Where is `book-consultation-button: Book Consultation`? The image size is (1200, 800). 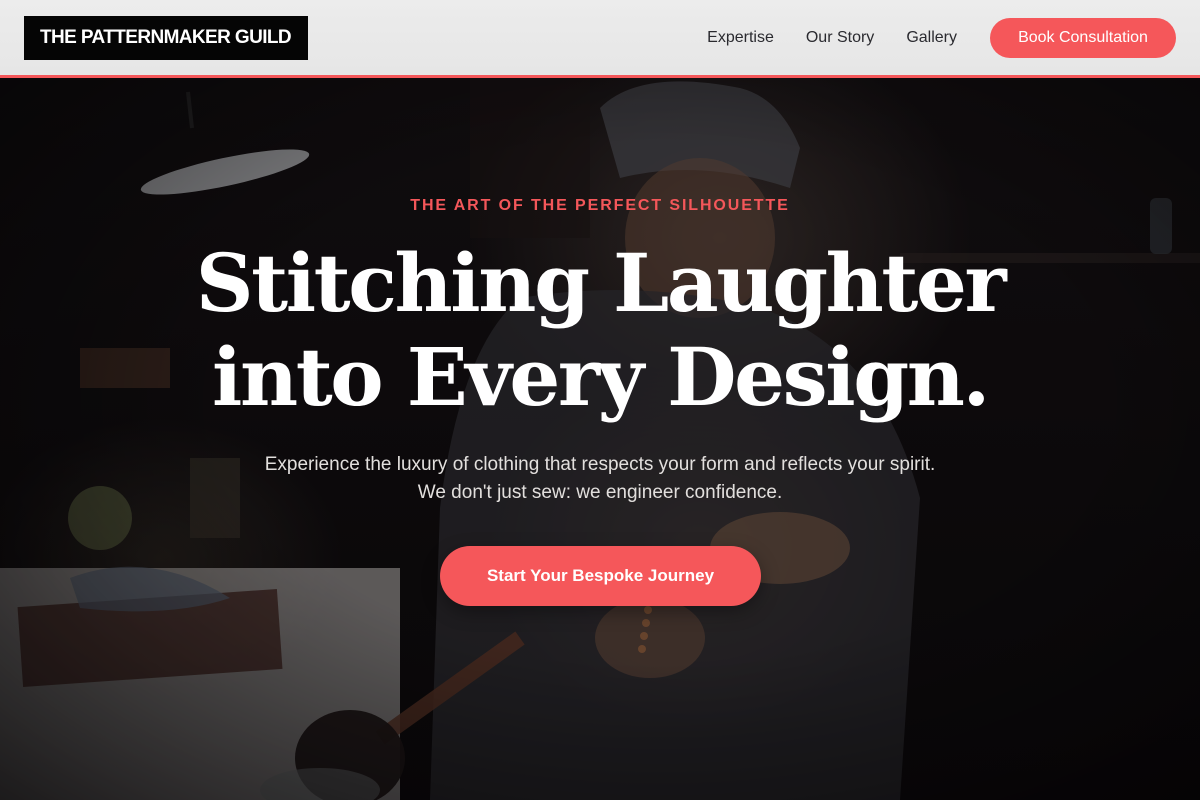 book-consultation-button: Book Consultation is located at coordinates (1083, 38).